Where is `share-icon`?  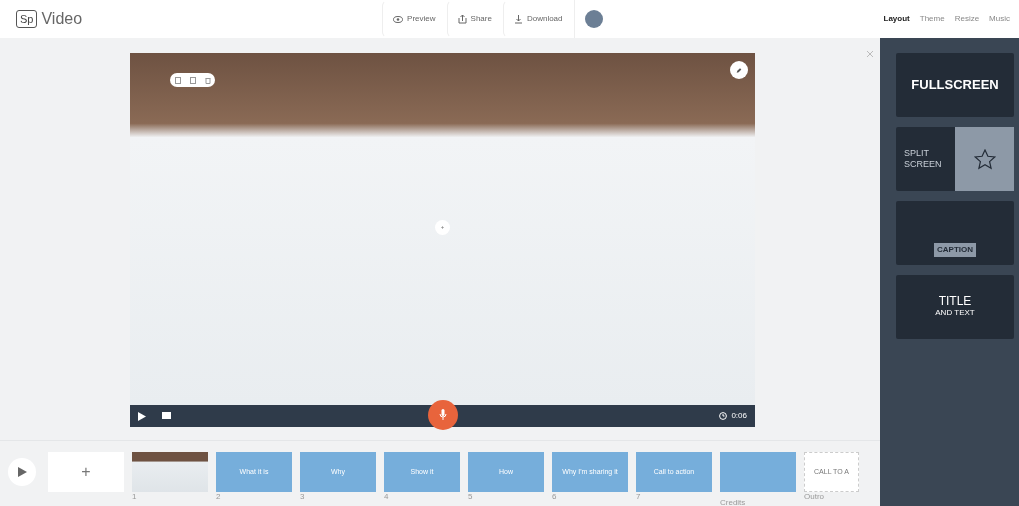
share-icon is located at coordinates (462, 19).